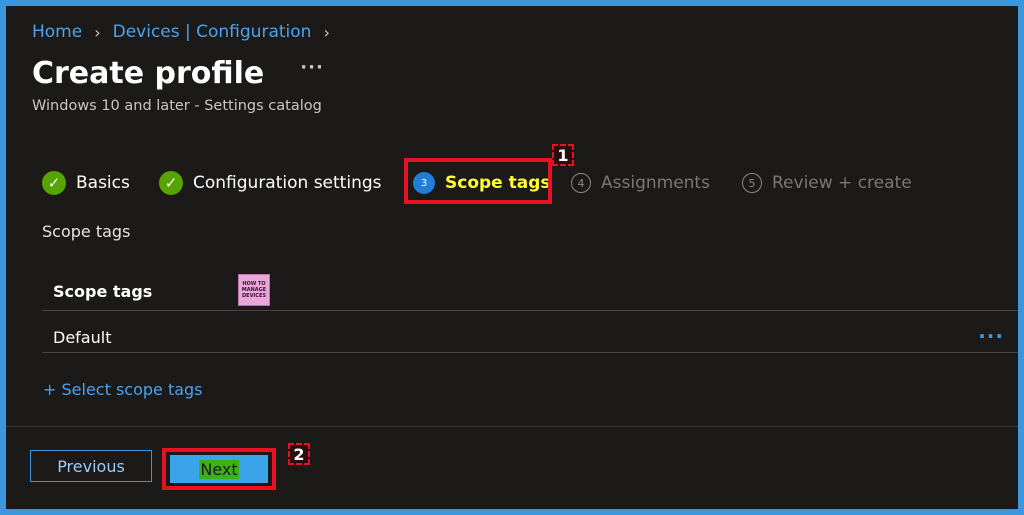 The image size is (1024, 515). I want to click on breadcrumb: Home › Devices | Configuration ›, so click(181, 32).